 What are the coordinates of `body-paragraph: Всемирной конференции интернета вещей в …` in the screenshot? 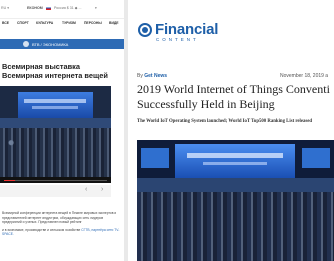 It's located at (59, 217).